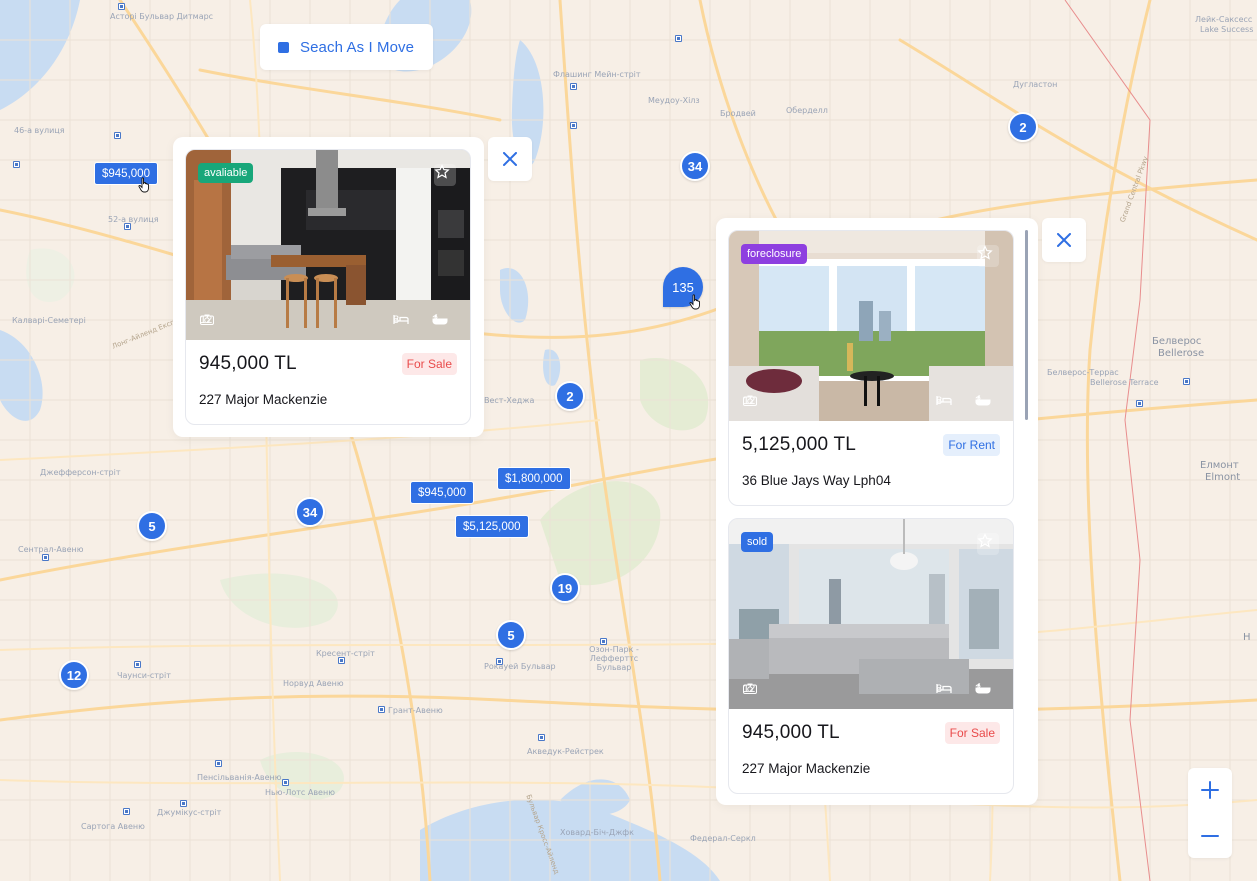 The image size is (1257, 881). What do you see at coordinates (283, 47) in the screenshot?
I see `checkbox` at bounding box center [283, 47].